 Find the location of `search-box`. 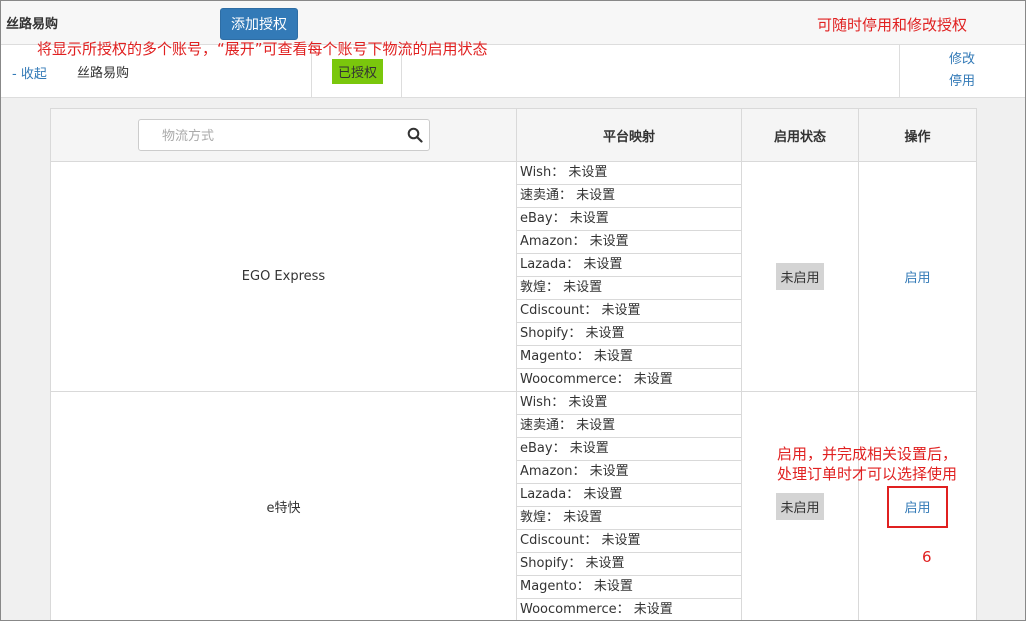

search-box is located at coordinates (284, 135).